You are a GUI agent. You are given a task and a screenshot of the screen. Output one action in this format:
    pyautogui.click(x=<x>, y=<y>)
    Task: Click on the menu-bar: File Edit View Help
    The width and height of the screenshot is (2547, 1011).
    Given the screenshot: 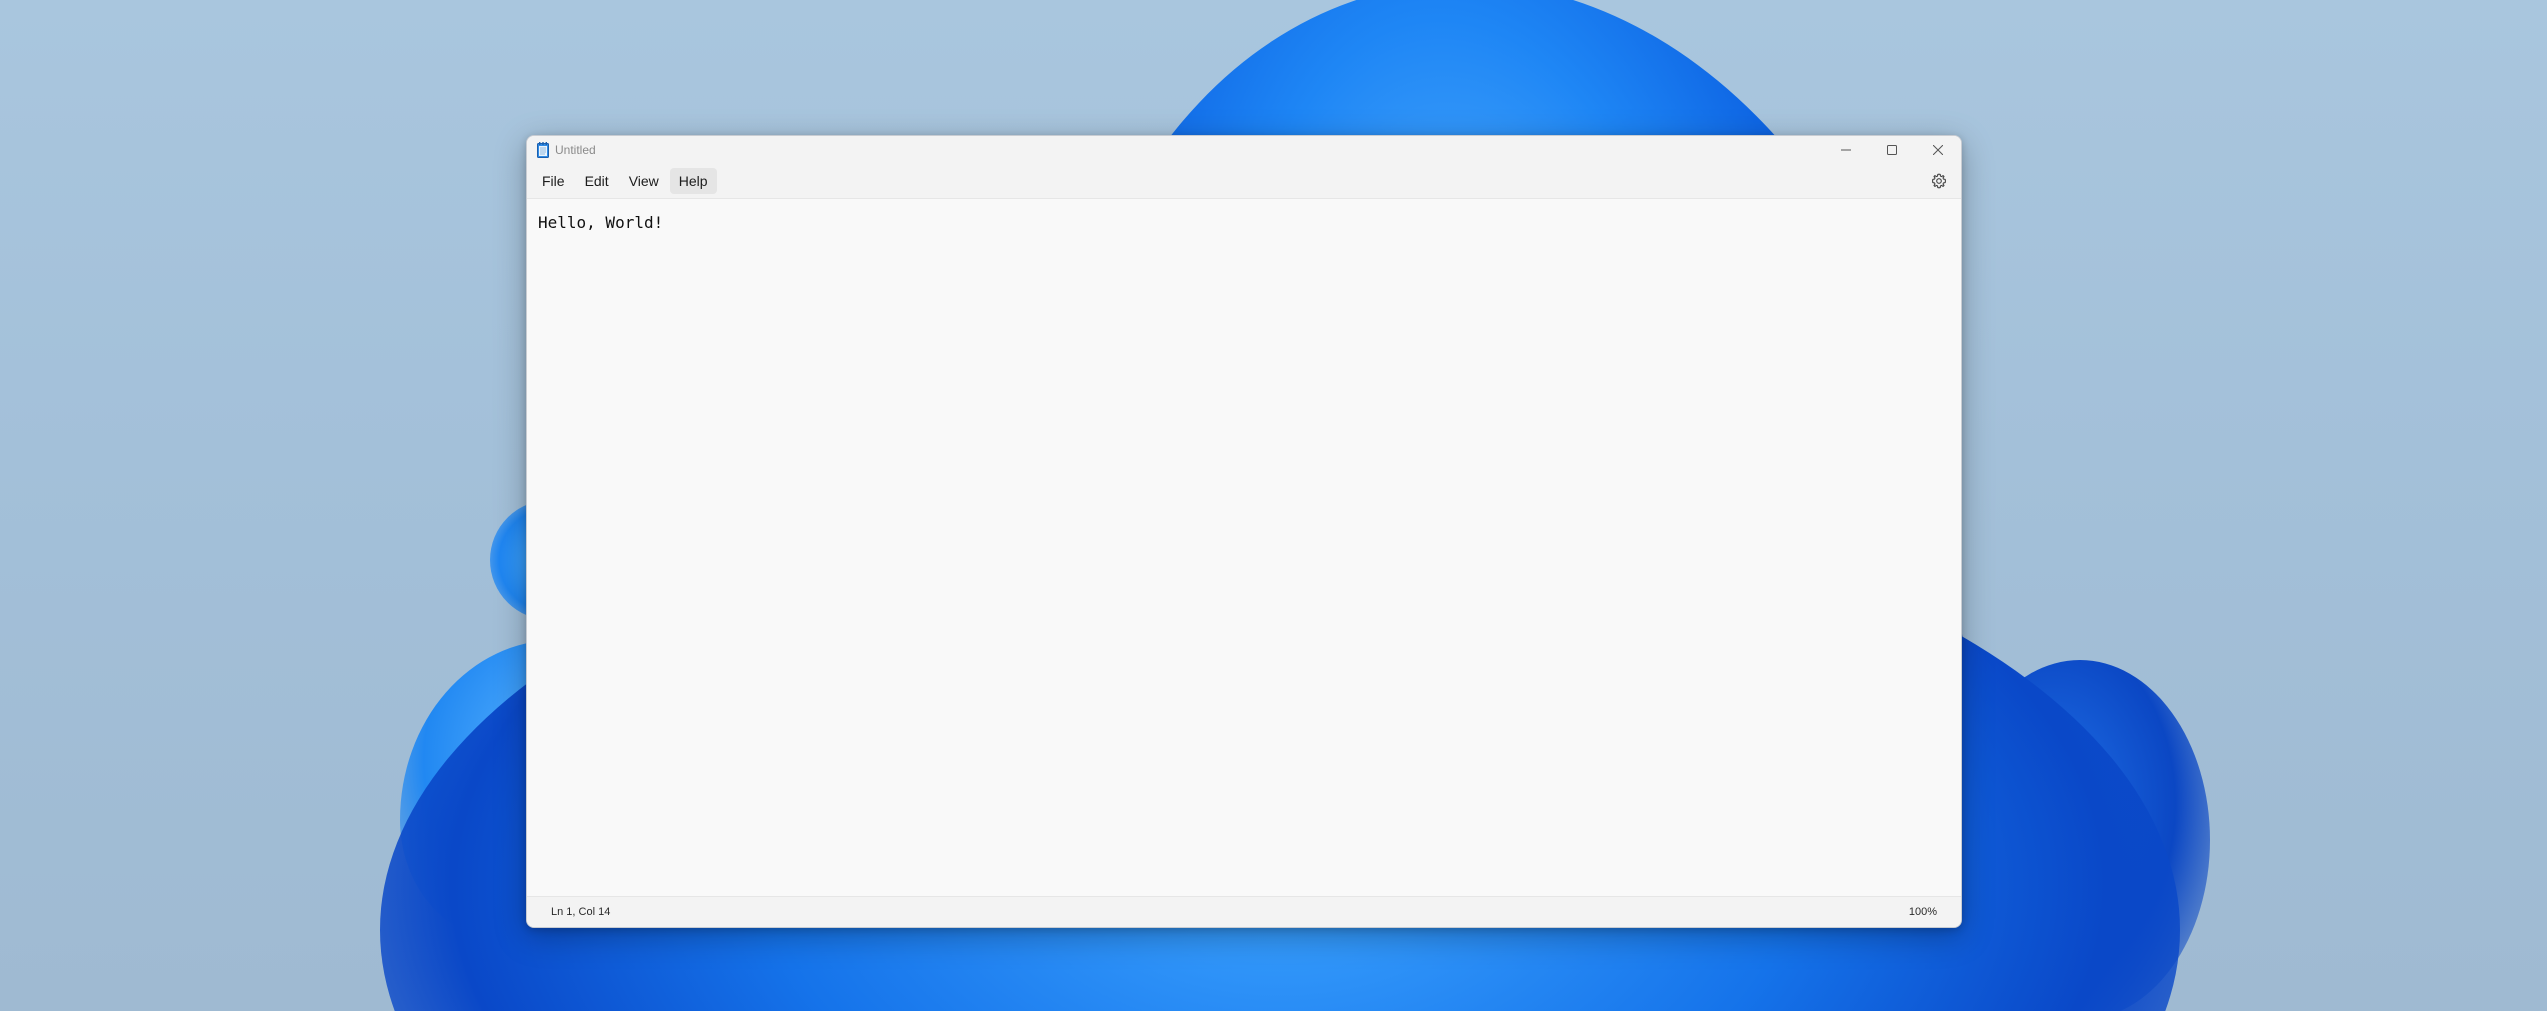 What is the action you would take?
    pyautogui.click(x=1244, y=181)
    